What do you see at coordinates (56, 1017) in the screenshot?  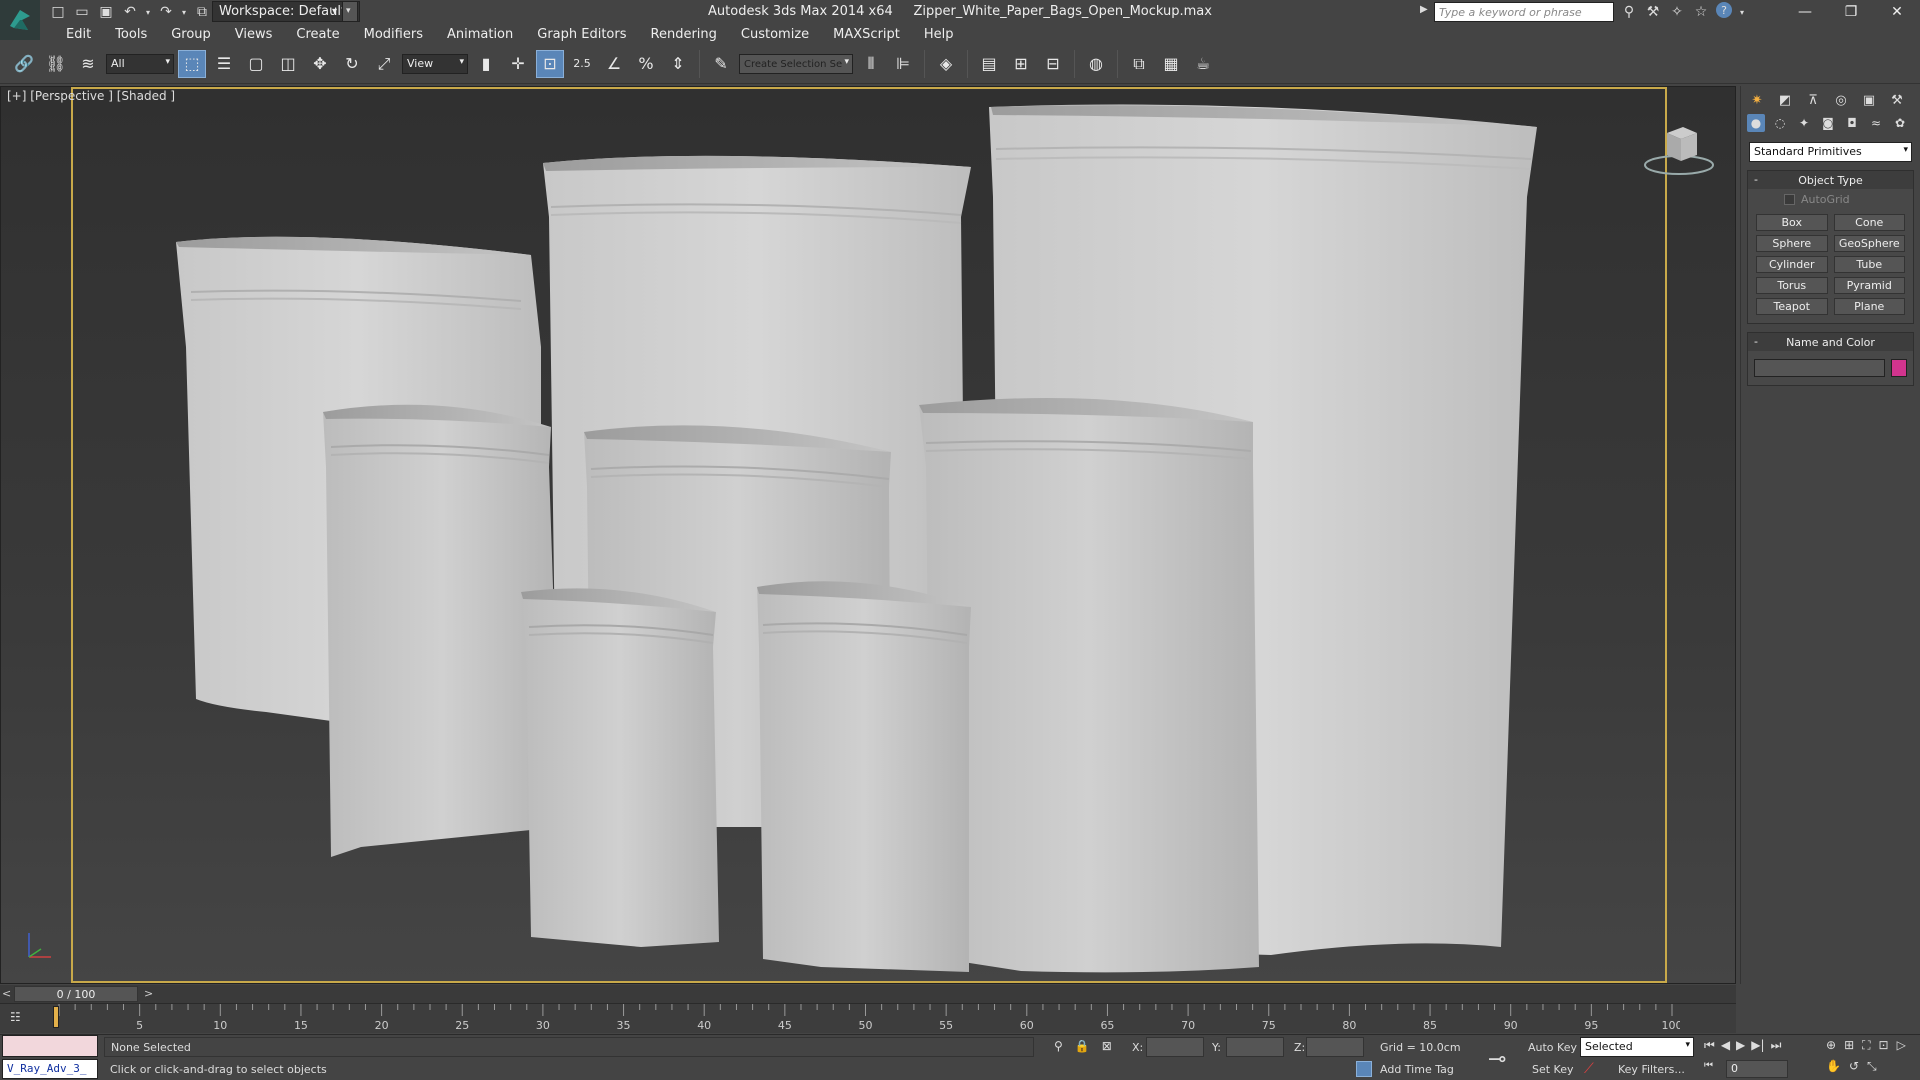 I see `current-frame-marker` at bounding box center [56, 1017].